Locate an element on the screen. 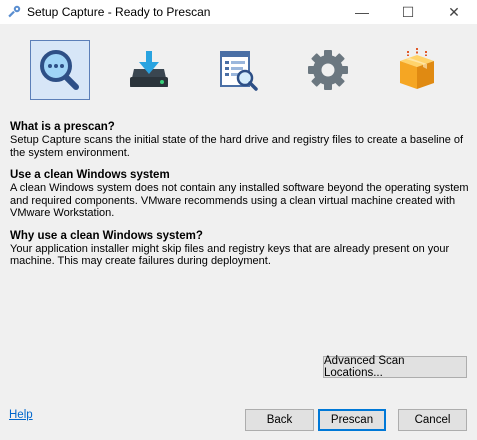 The width and height of the screenshot is (477, 440). step-postscan is located at coordinates (238, 70).